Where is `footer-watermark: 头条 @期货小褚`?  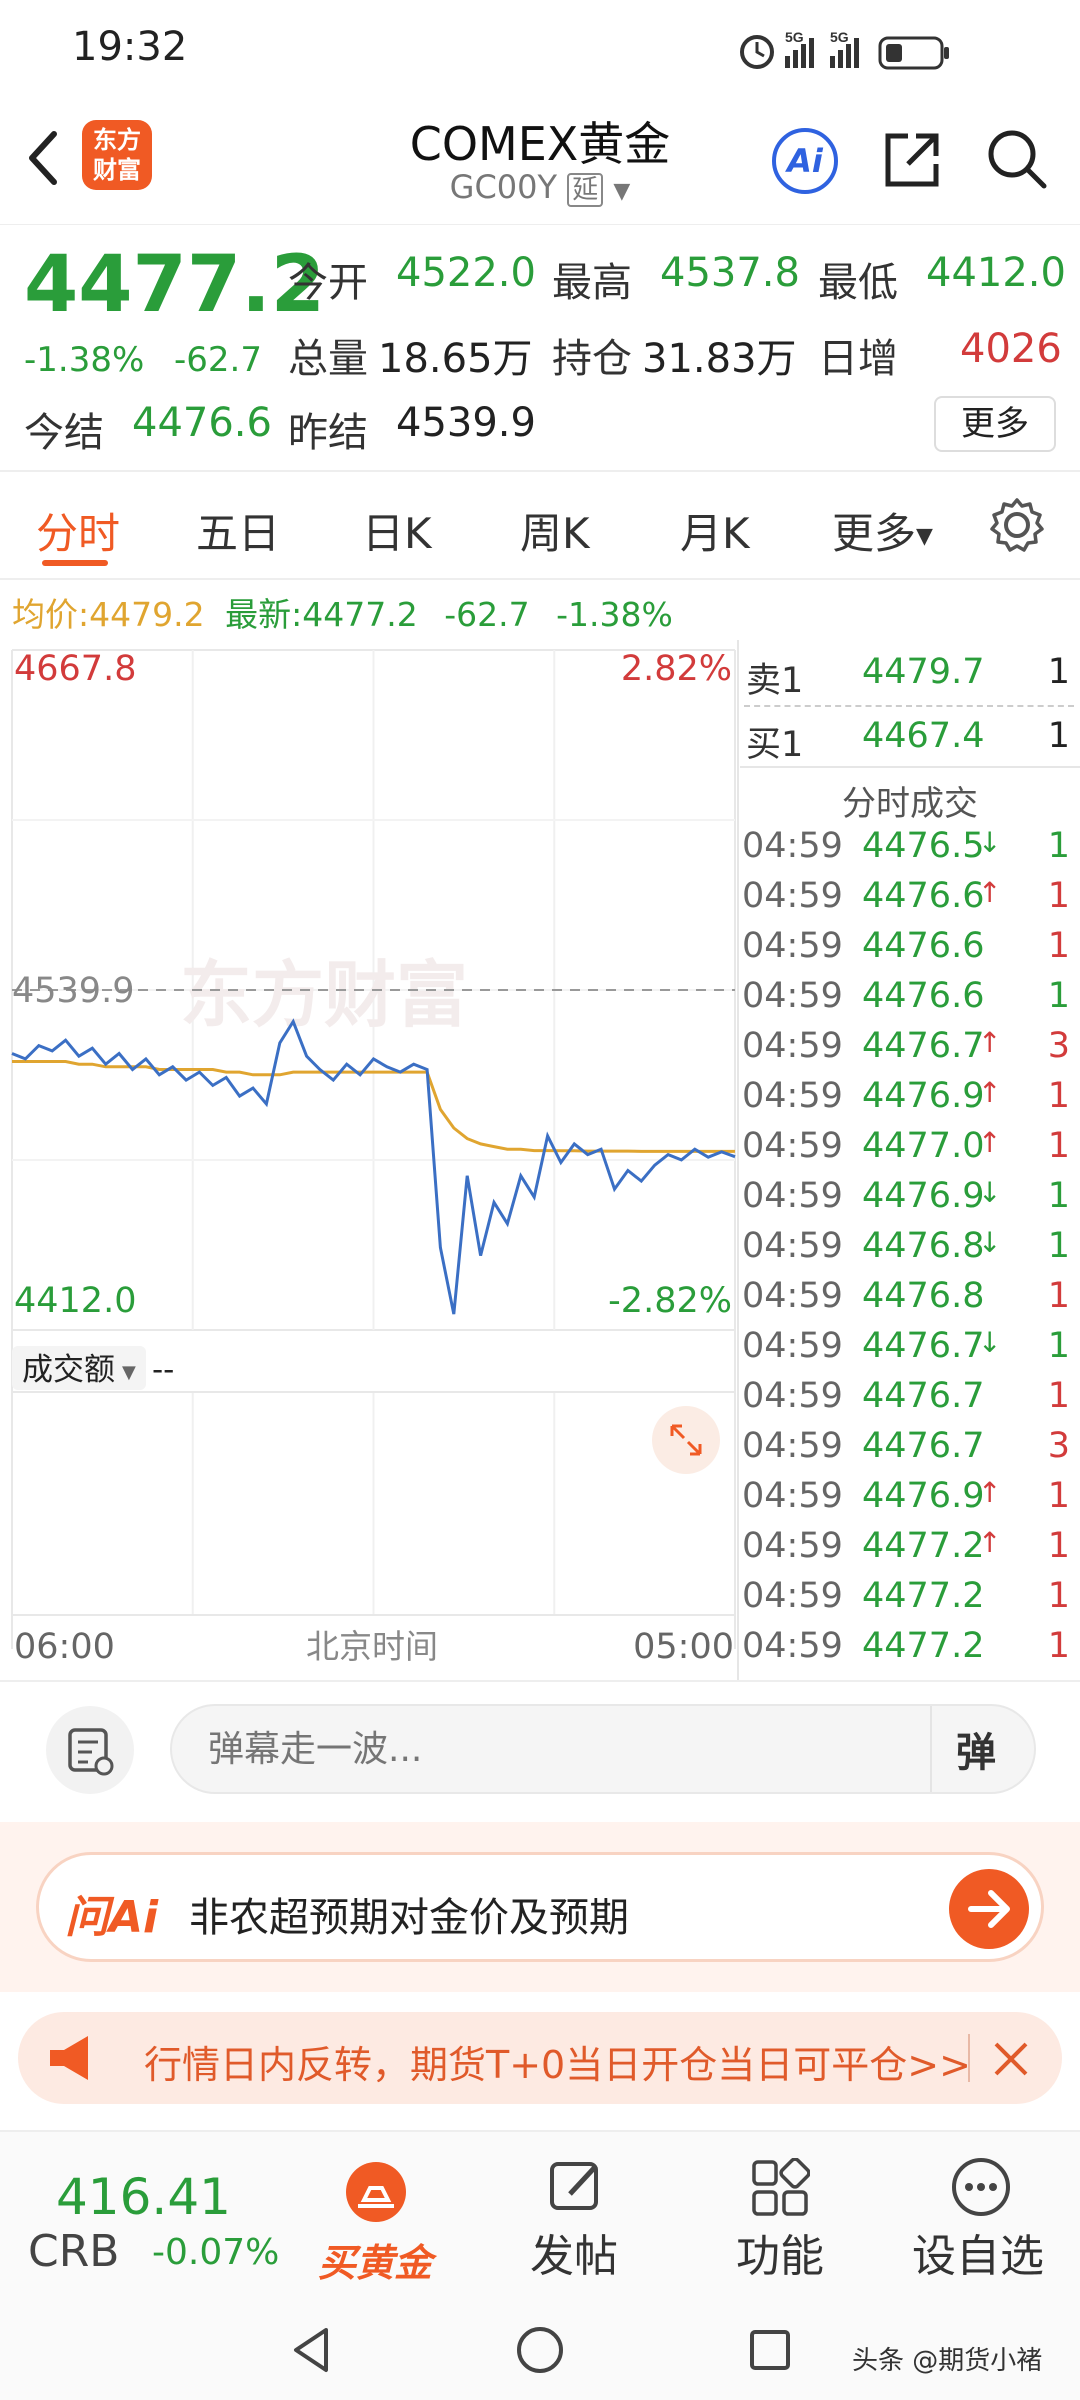
footer-watermark: 头条 @期货小褚 is located at coordinates (947, 2361).